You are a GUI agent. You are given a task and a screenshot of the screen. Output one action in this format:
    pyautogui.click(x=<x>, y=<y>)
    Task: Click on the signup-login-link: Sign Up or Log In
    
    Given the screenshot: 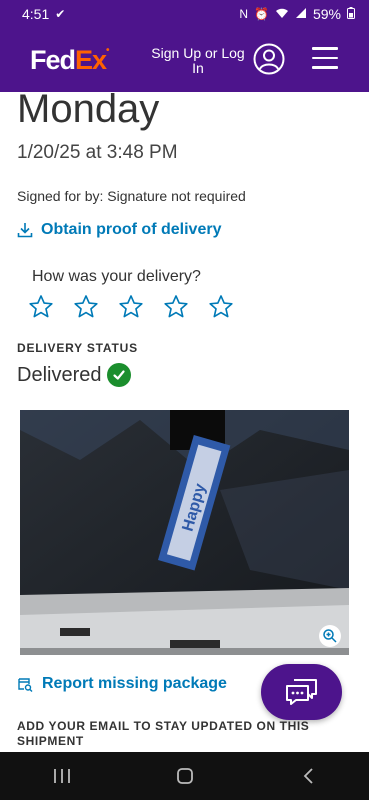 What is the action you would take?
    pyautogui.click(x=198, y=61)
    